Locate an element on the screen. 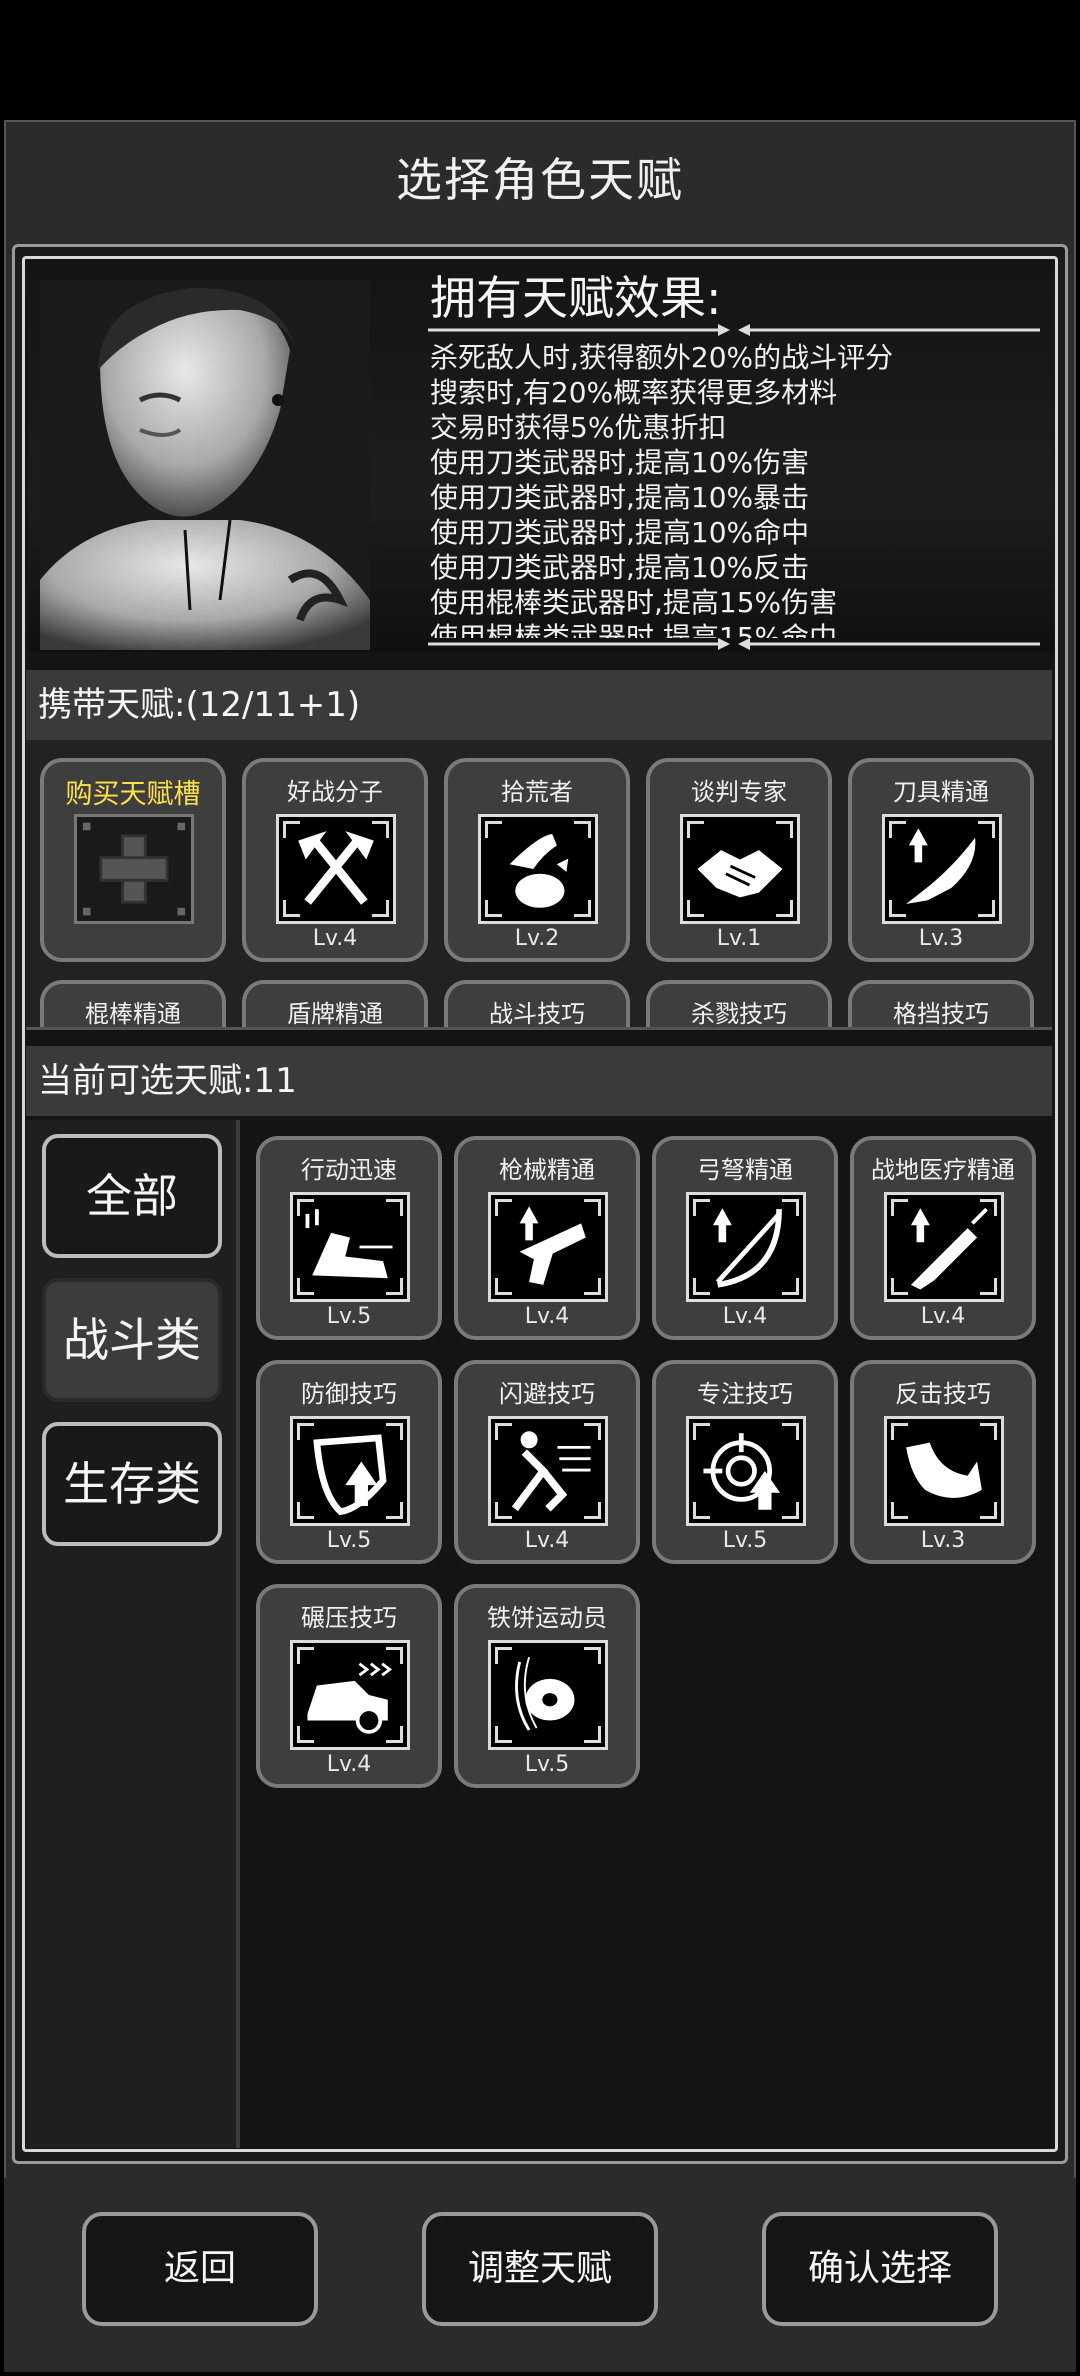  fast-boot-icon is located at coordinates (350, 1247).